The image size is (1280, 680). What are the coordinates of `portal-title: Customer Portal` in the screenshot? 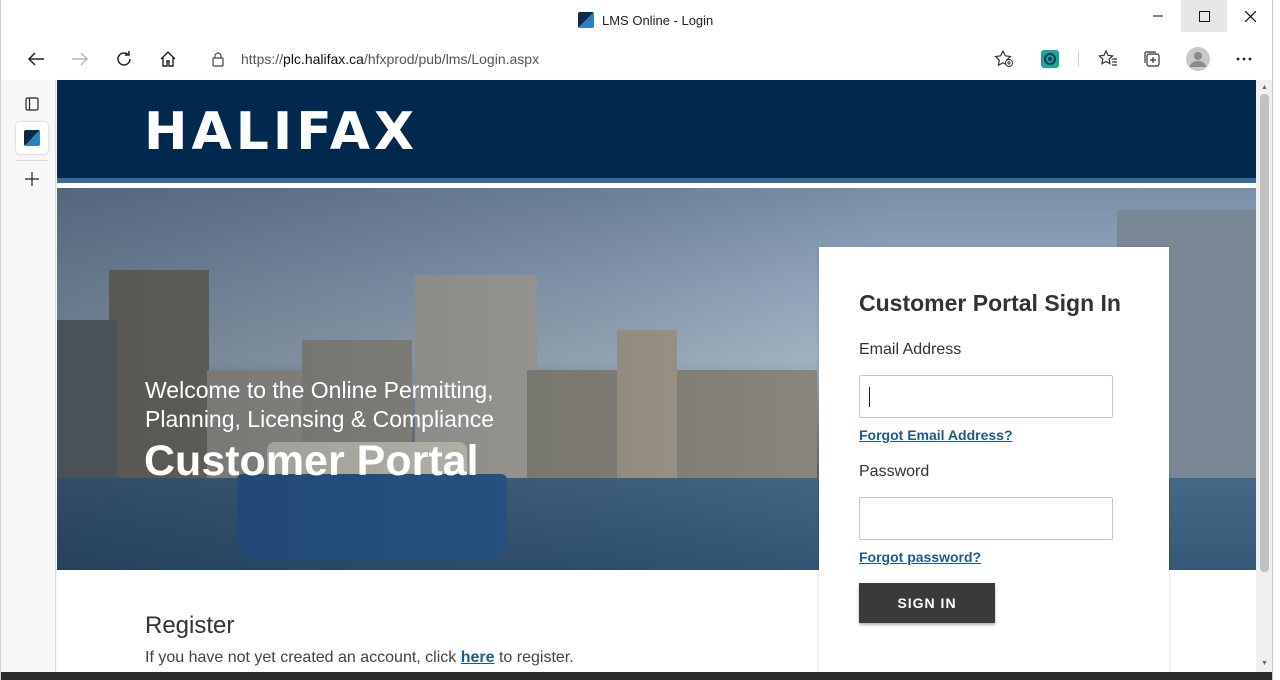 It's located at (311, 461).